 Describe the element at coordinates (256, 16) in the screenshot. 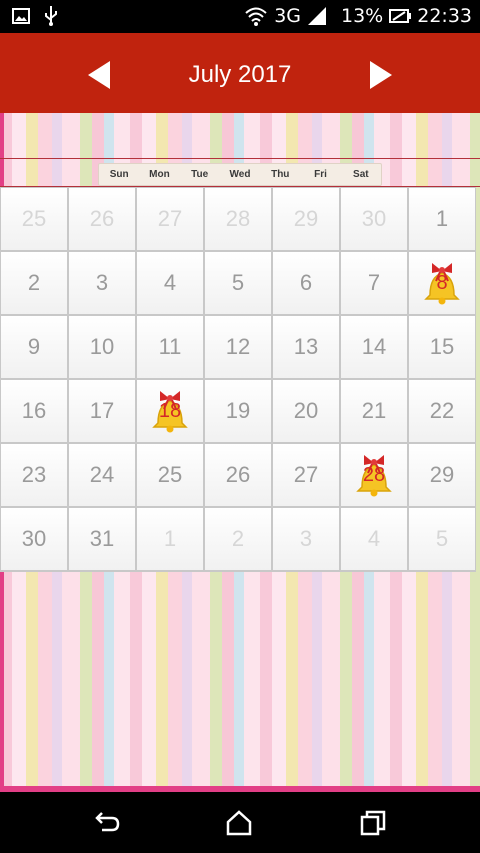

I see `wifi-icon` at that location.